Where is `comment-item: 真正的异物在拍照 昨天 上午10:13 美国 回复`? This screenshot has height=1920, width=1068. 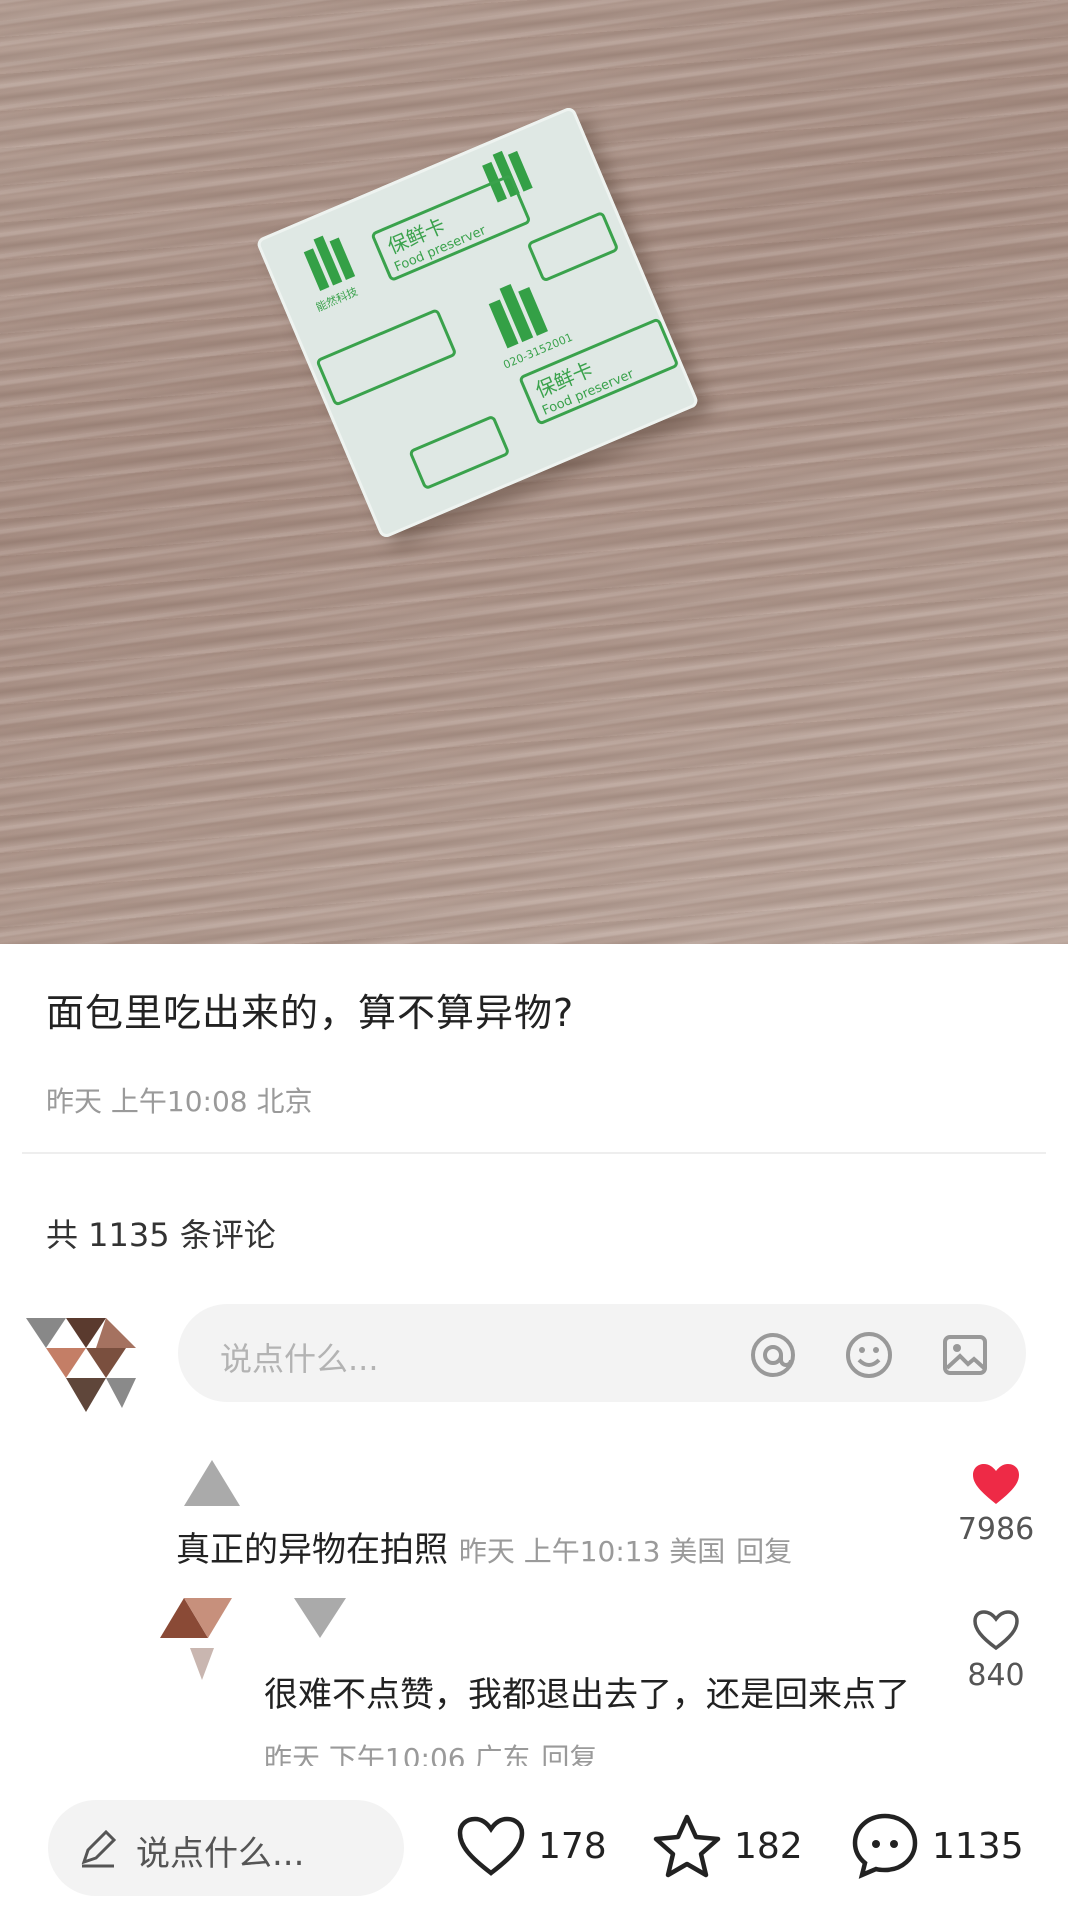 comment-item: 真正的异物在拍照 昨天 上午10:13 美国 回复 is located at coordinates (484, 1546).